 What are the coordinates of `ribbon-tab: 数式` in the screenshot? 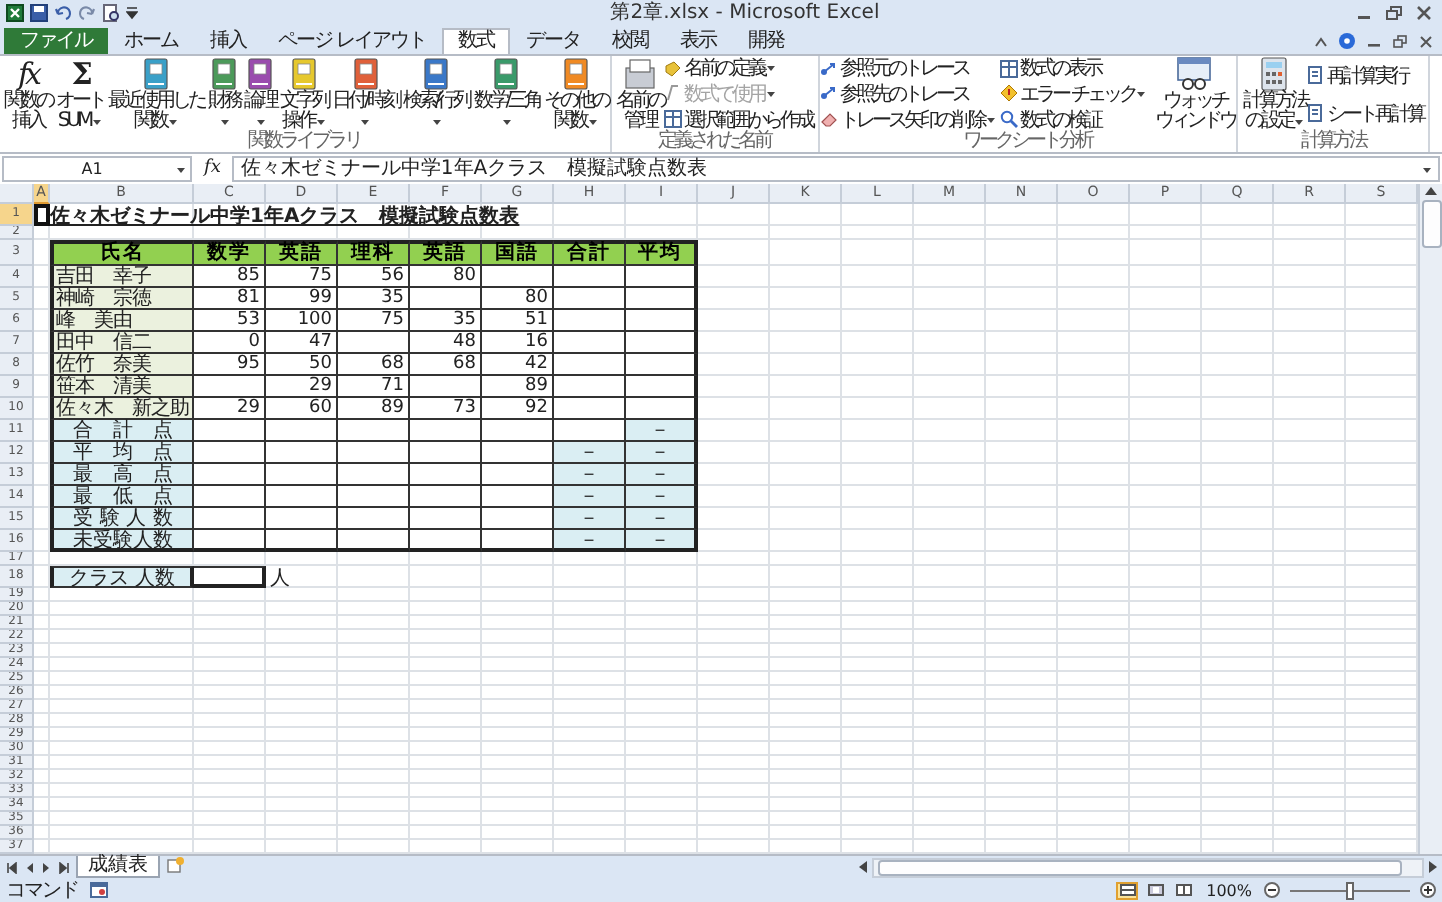 It's located at (476, 41).